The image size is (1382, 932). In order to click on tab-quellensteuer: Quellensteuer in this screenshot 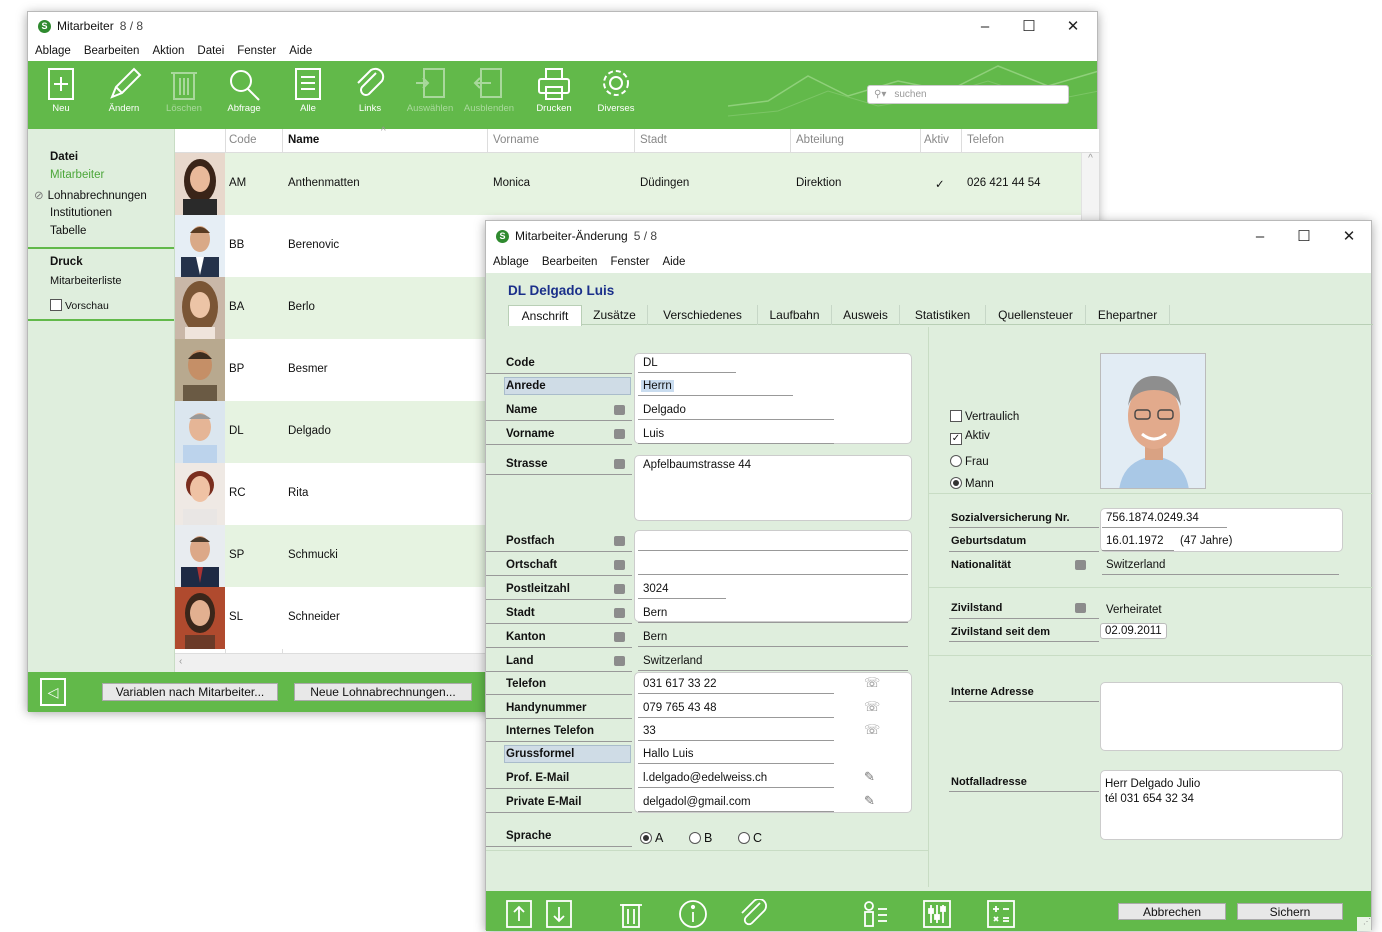, I will do `click(1036, 315)`.